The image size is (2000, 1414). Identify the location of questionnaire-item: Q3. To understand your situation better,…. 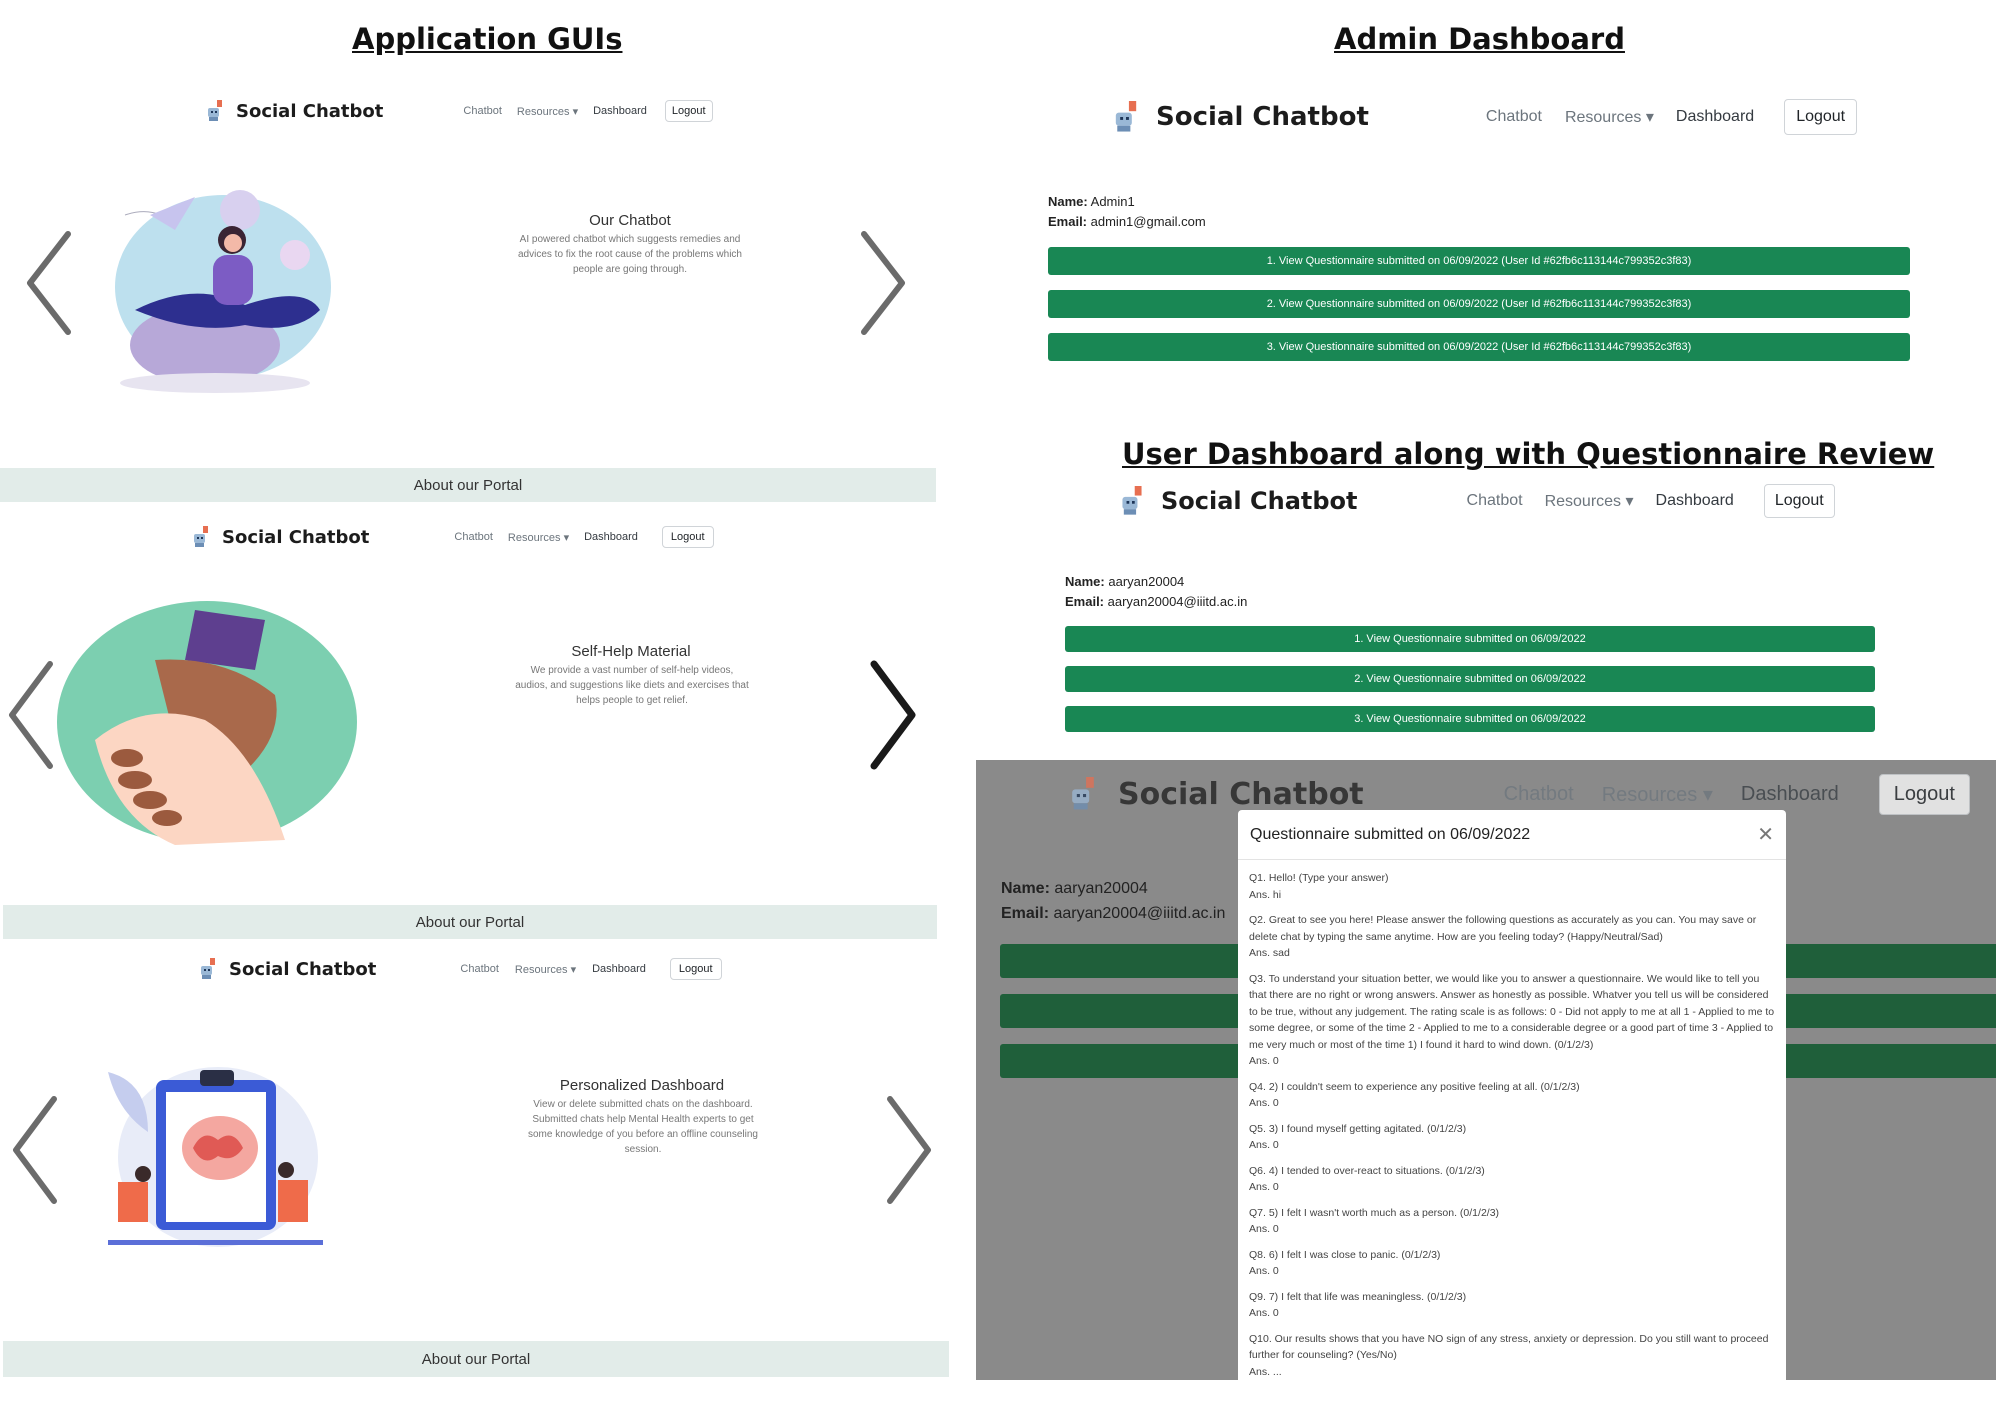
(1512, 1020).